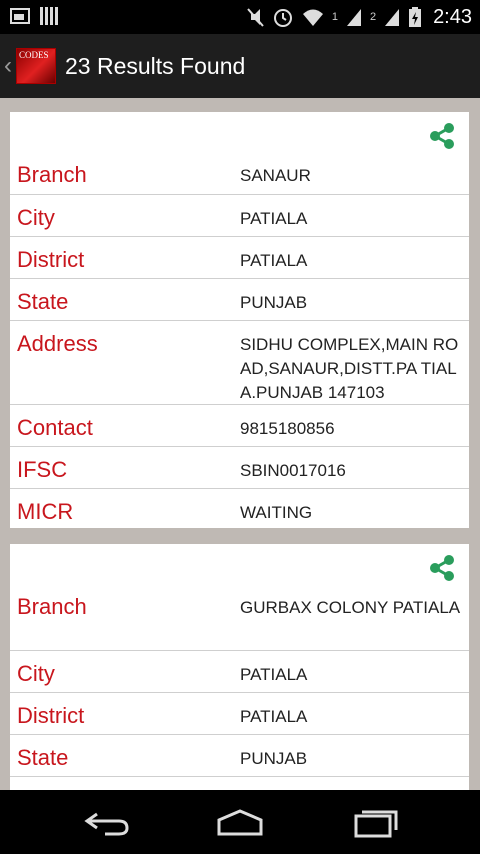 The height and width of the screenshot is (854, 480). I want to click on image-notification-icon, so click(20, 16).